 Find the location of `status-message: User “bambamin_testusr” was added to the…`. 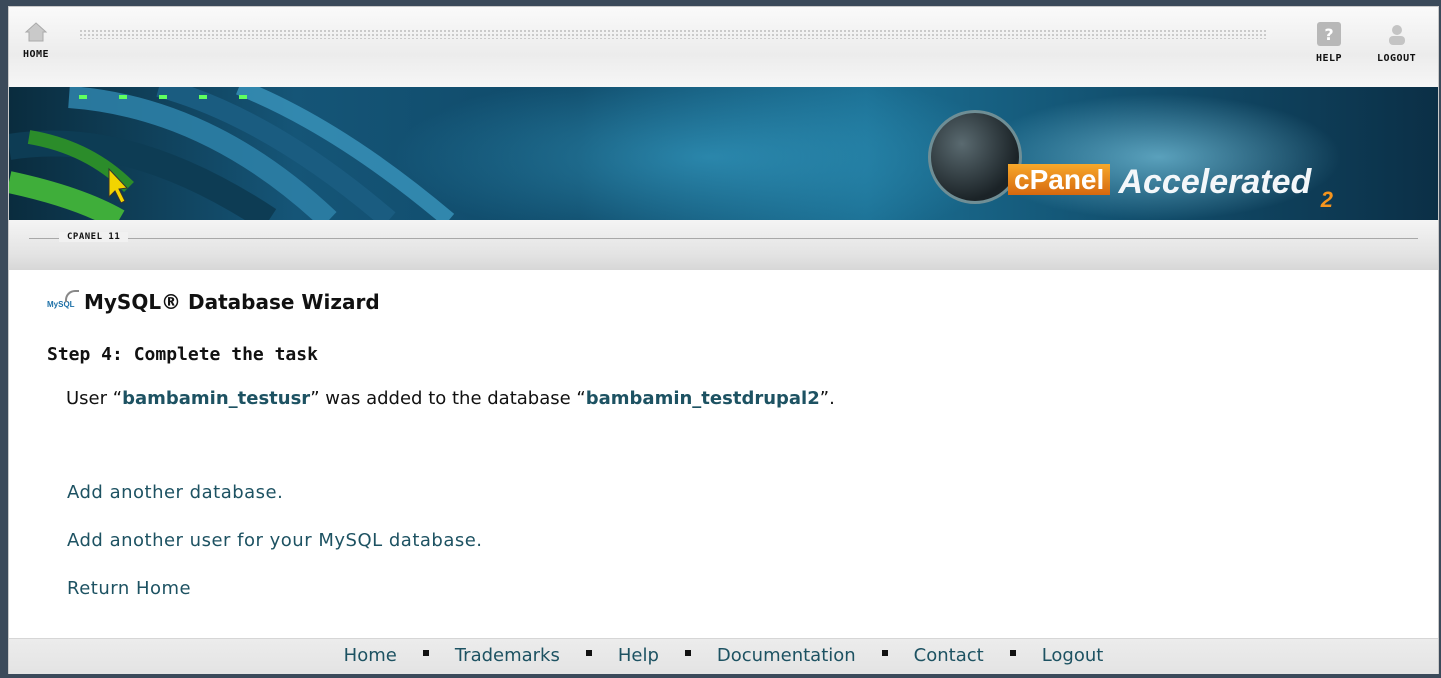

status-message: User “bambamin_testusr” was added to the… is located at coordinates (450, 398).